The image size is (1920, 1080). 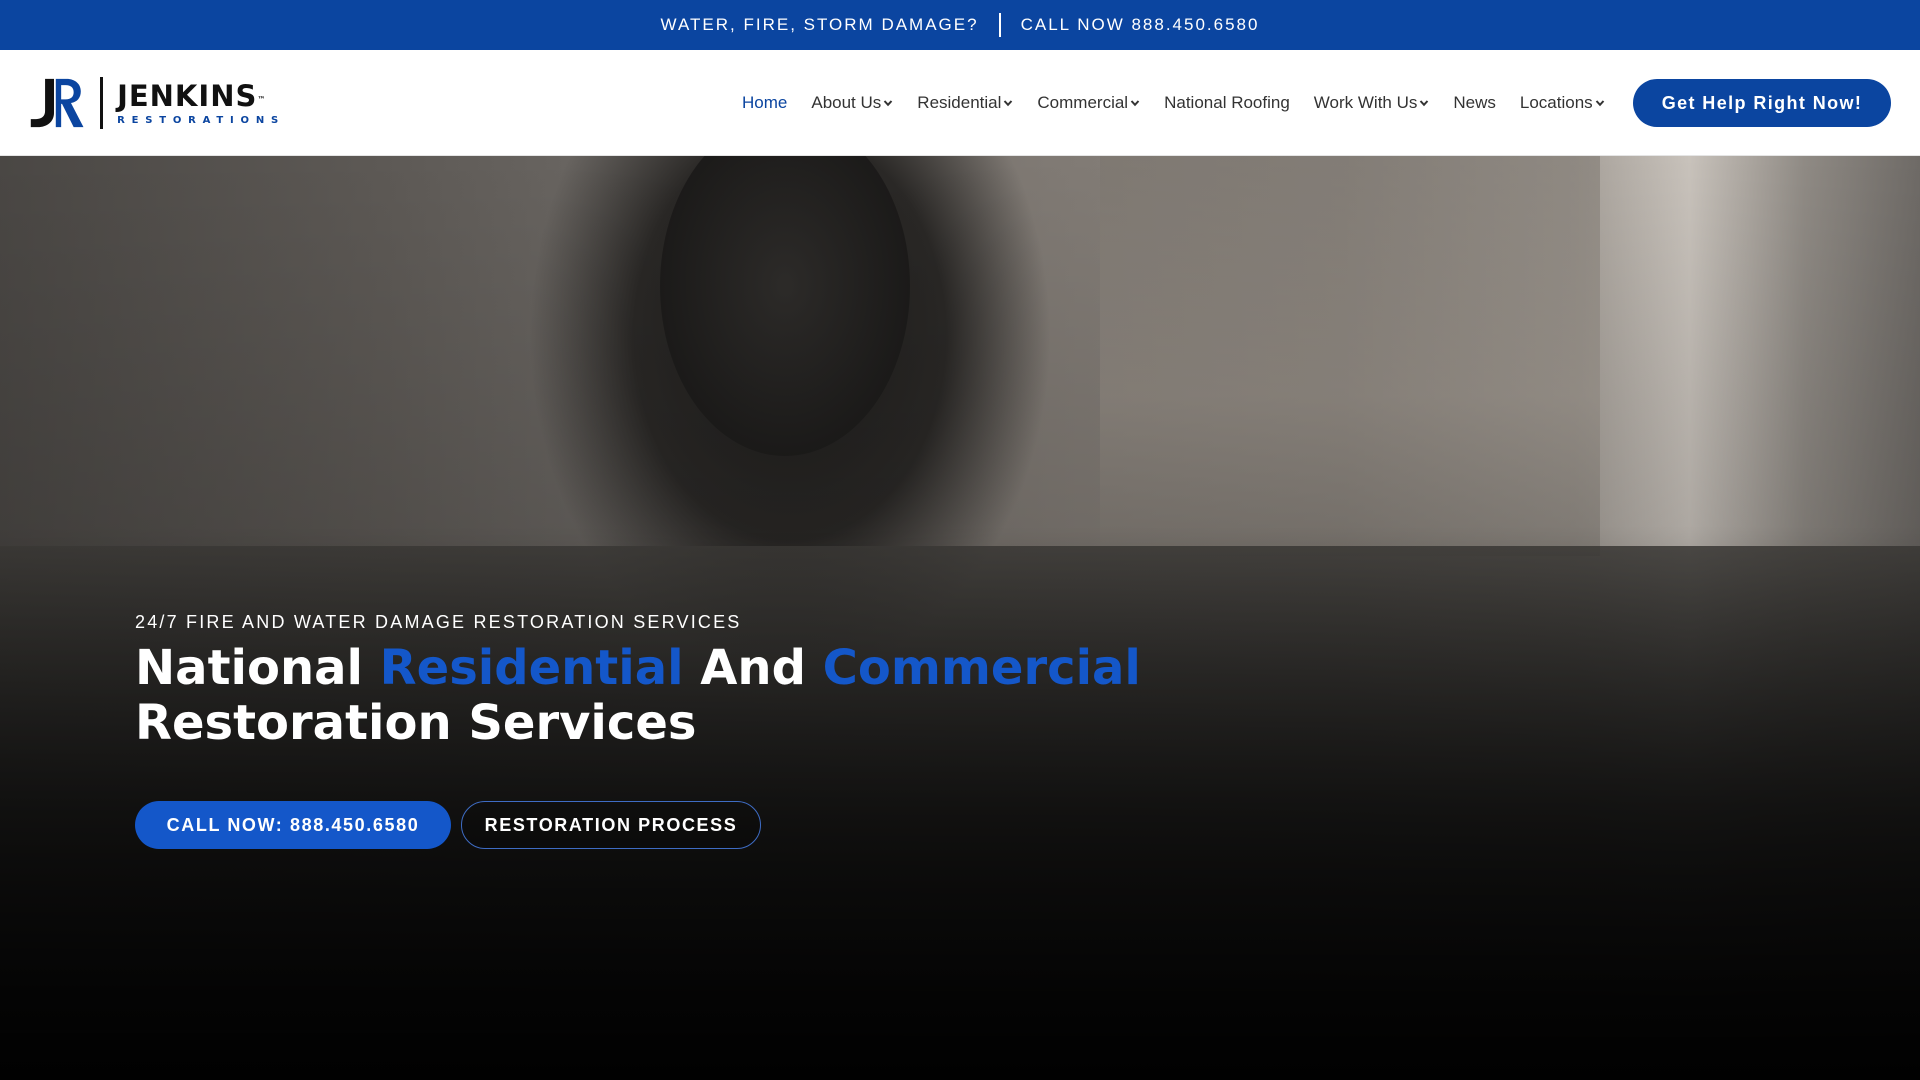 What do you see at coordinates (846, 102) in the screenshot?
I see `nav-item-label: About Us` at bounding box center [846, 102].